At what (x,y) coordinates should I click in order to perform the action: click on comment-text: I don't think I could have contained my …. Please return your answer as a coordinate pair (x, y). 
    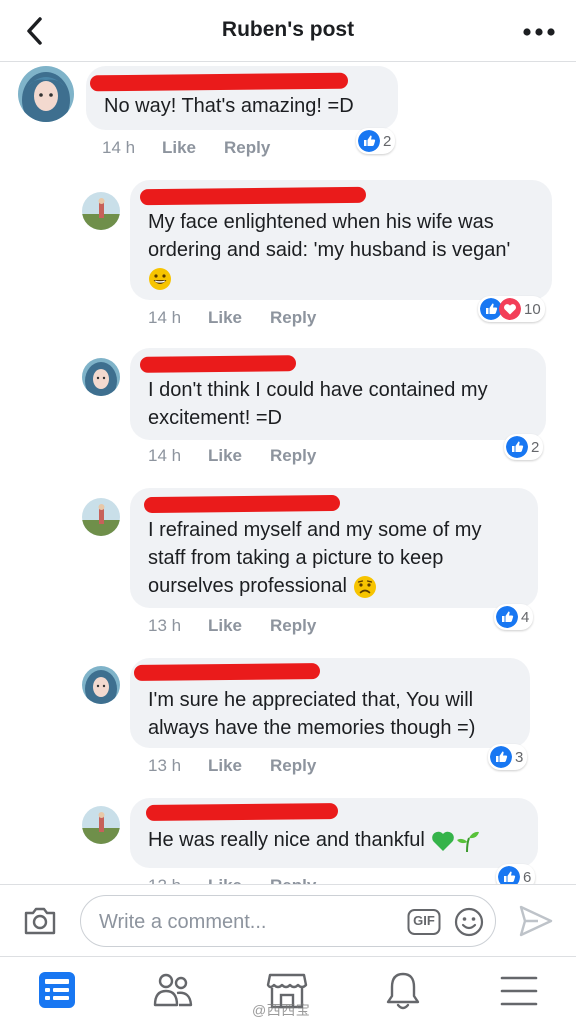
    Looking at the image, I should click on (318, 404).